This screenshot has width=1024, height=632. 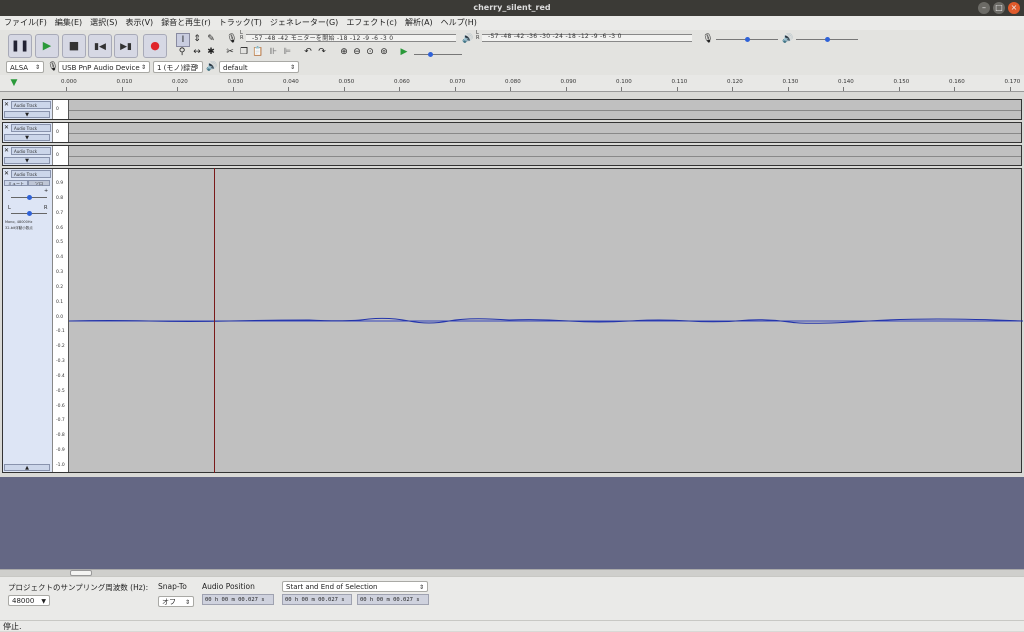 I want to click on multi-tool-icon: ✱, so click(x=211, y=52).